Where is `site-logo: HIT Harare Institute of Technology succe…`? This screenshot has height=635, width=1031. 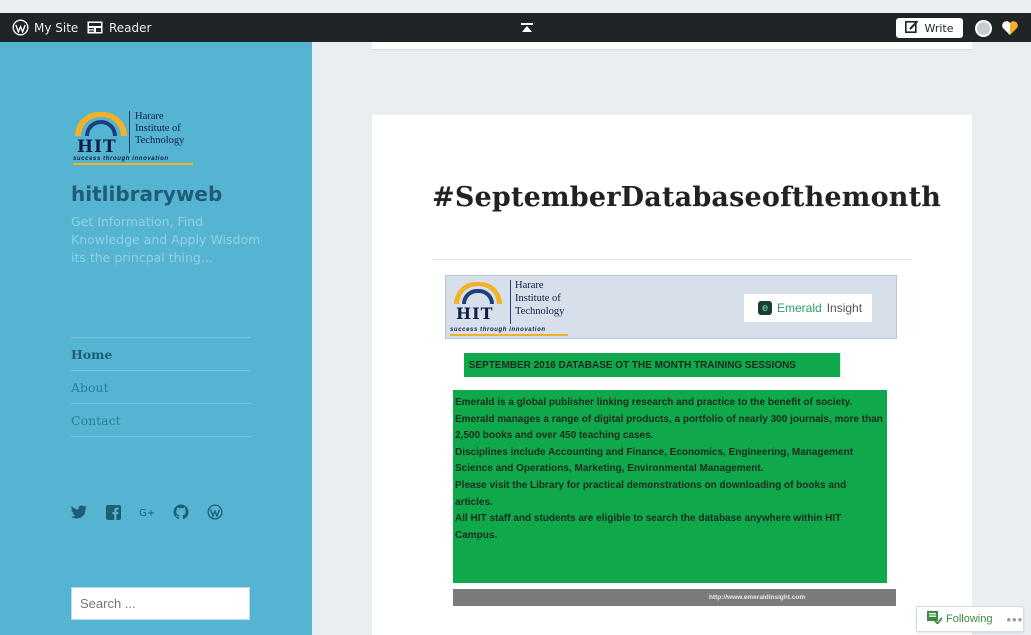 site-logo: HIT Harare Institute of Technology succe… is located at coordinates (134, 137).